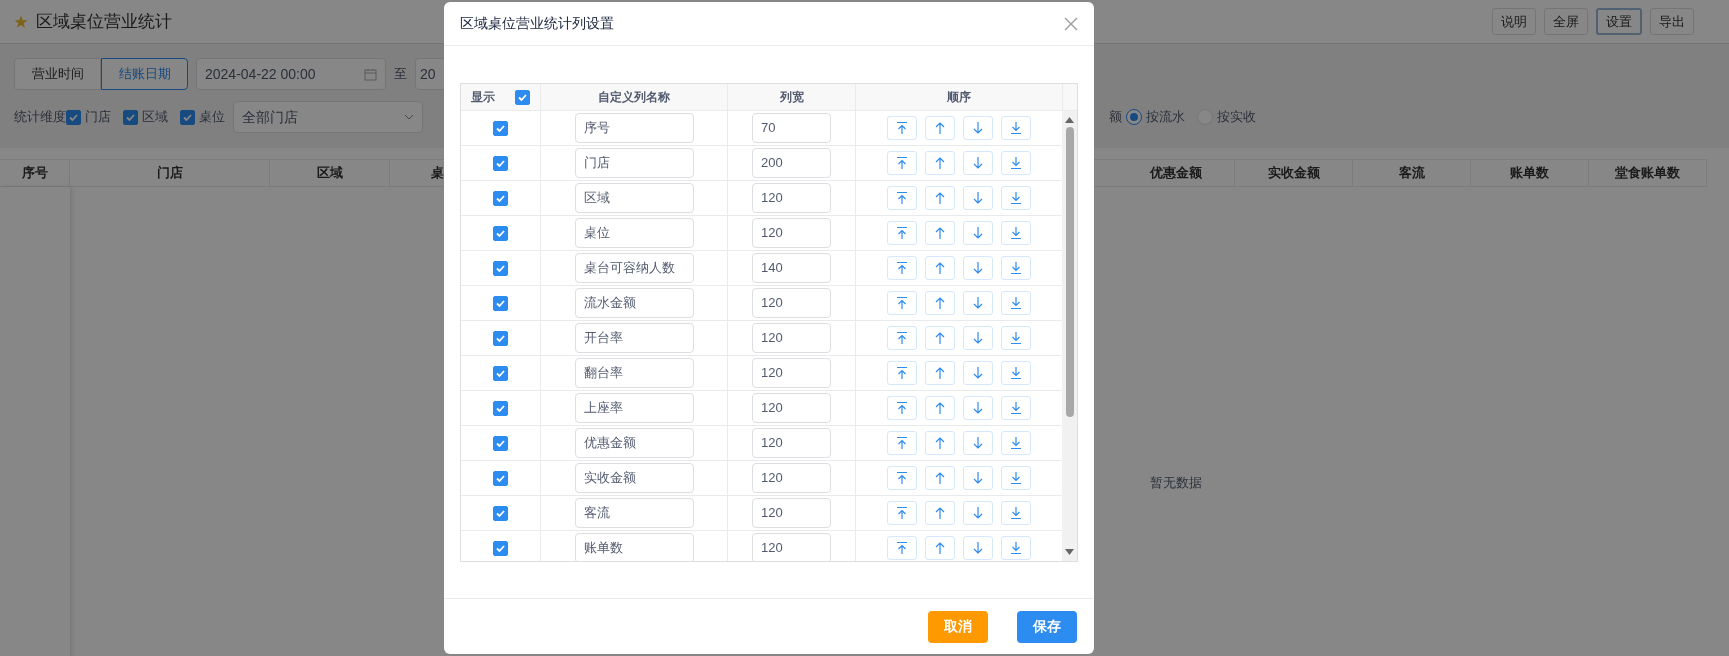  Describe the element at coordinates (1176, 482) in the screenshot. I see `empty-text: 暂无数据` at that location.